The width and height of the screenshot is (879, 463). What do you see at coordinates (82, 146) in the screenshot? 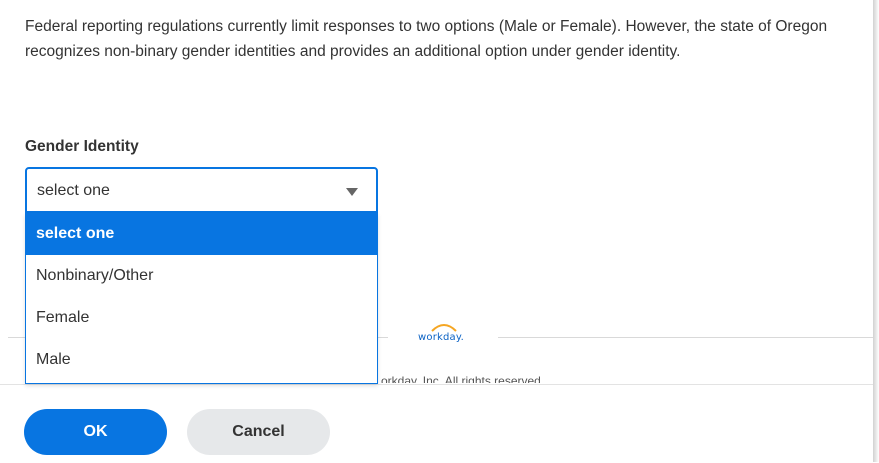
I see `gender-identity-label: Gender Identity` at bounding box center [82, 146].